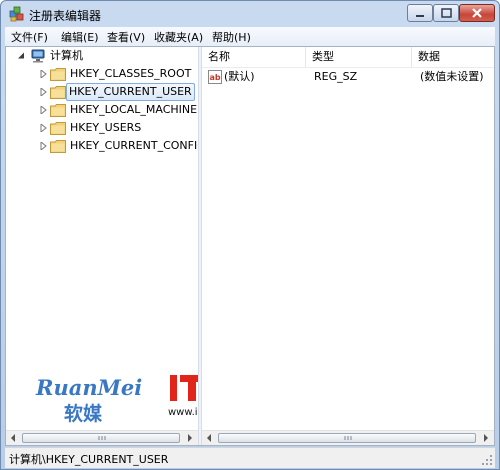 This screenshot has height=470, width=500. What do you see at coordinates (453, 57) in the screenshot?
I see `column-header-data: 数据` at bounding box center [453, 57].